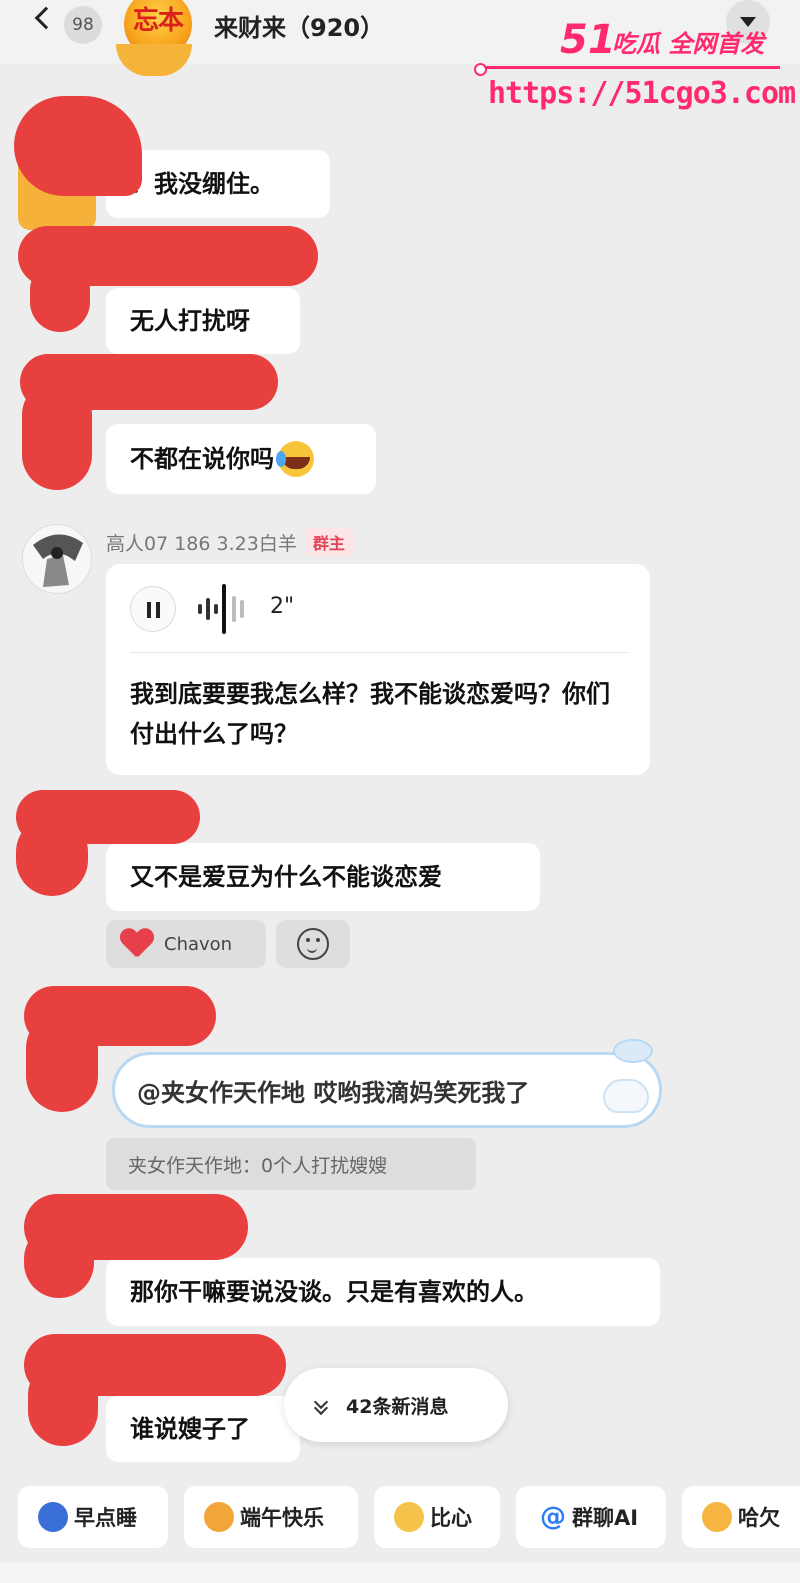  I want to click on message-text: 谁说嫂子了, so click(190, 1429).